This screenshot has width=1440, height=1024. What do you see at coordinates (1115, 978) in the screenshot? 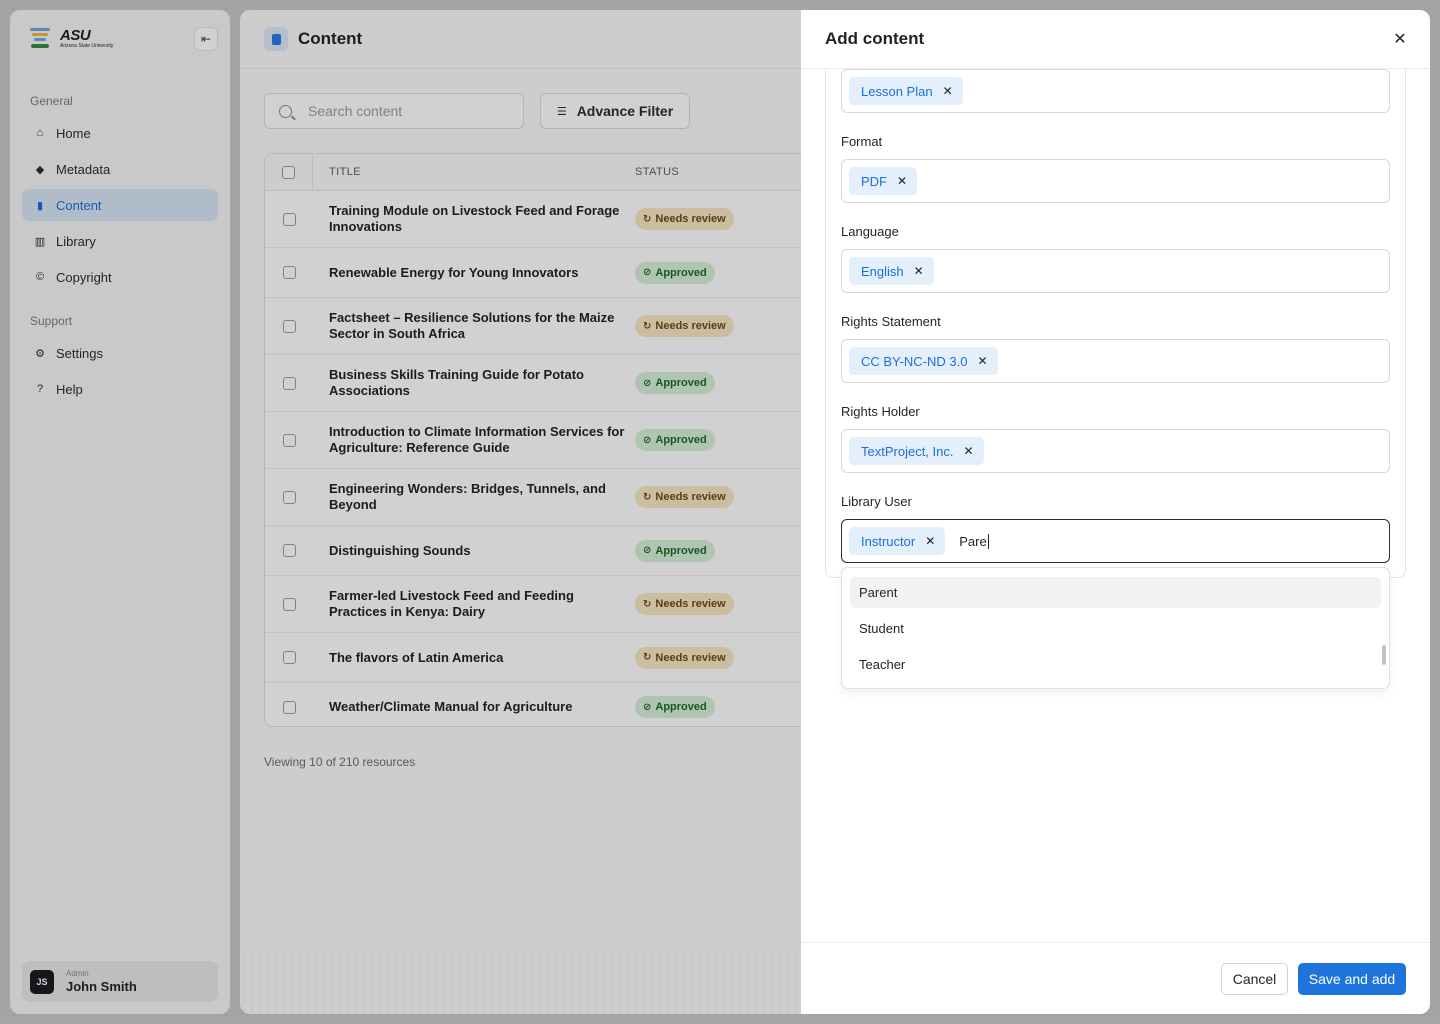
I see `drawer-footer: Cancel Save and add` at bounding box center [1115, 978].